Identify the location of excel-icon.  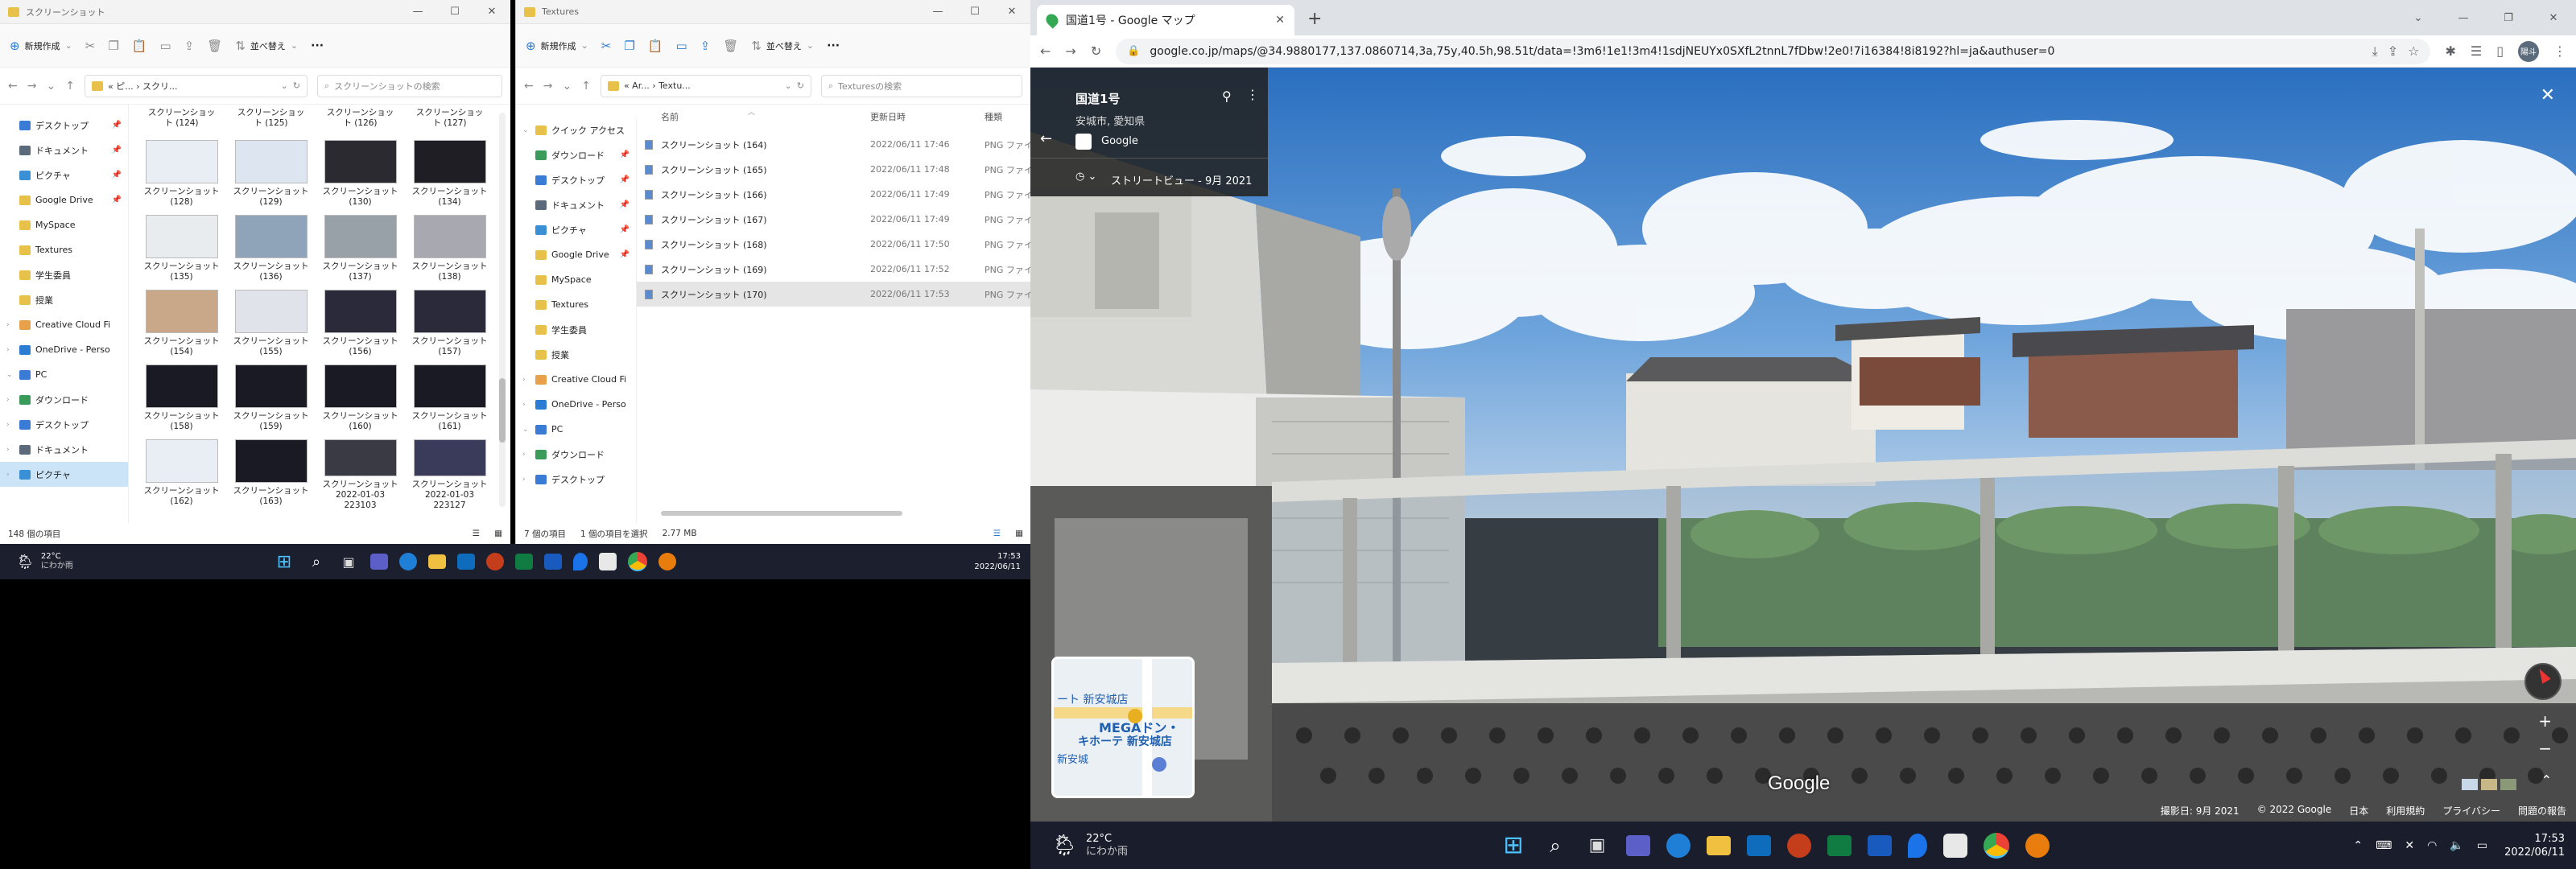
(1839, 845).